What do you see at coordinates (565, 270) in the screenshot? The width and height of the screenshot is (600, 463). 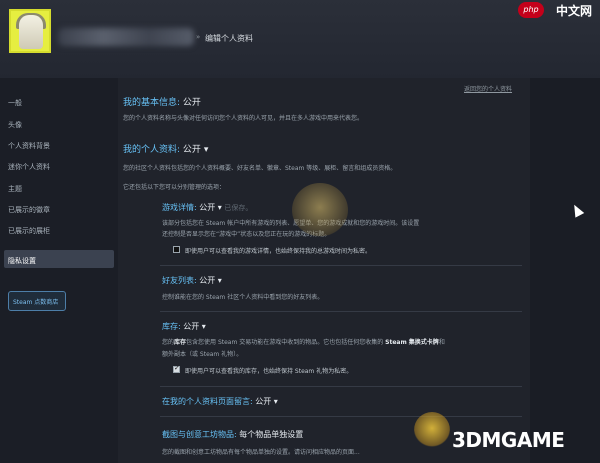 I see `right-gutter` at bounding box center [565, 270].